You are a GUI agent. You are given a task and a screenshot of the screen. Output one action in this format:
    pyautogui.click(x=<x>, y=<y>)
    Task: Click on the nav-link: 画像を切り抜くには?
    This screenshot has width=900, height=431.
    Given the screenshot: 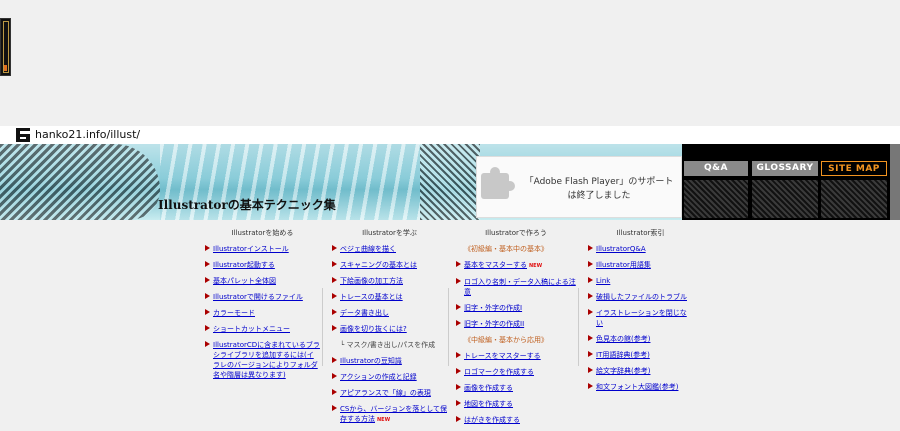 What is the action you would take?
    pyautogui.click(x=373, y=329)
    